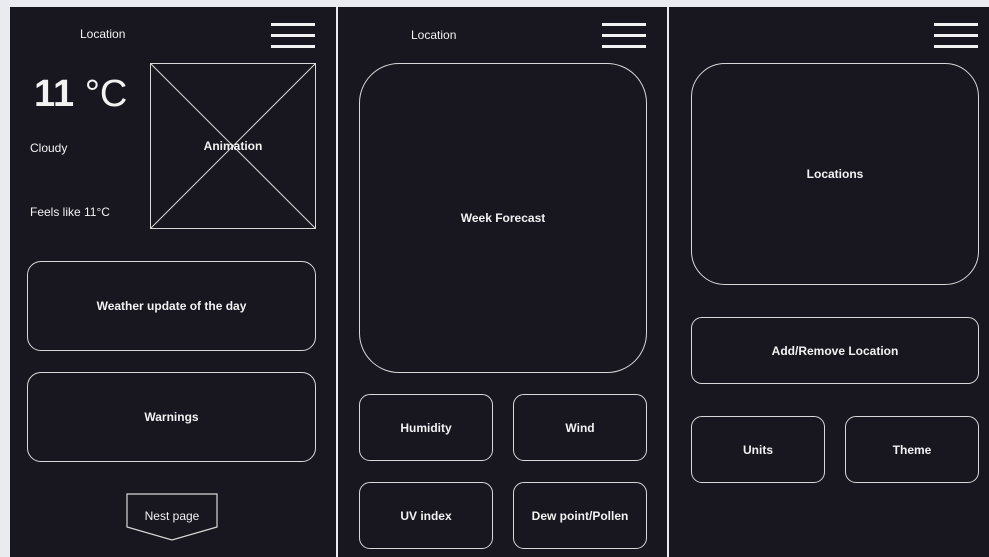 This screenshot has height=557, width=989. What do you see at coordinates (835, 350) in the screenshot?
I see `add-remove-location-button: Add/Remove Location` at bounding box center [835, 350].